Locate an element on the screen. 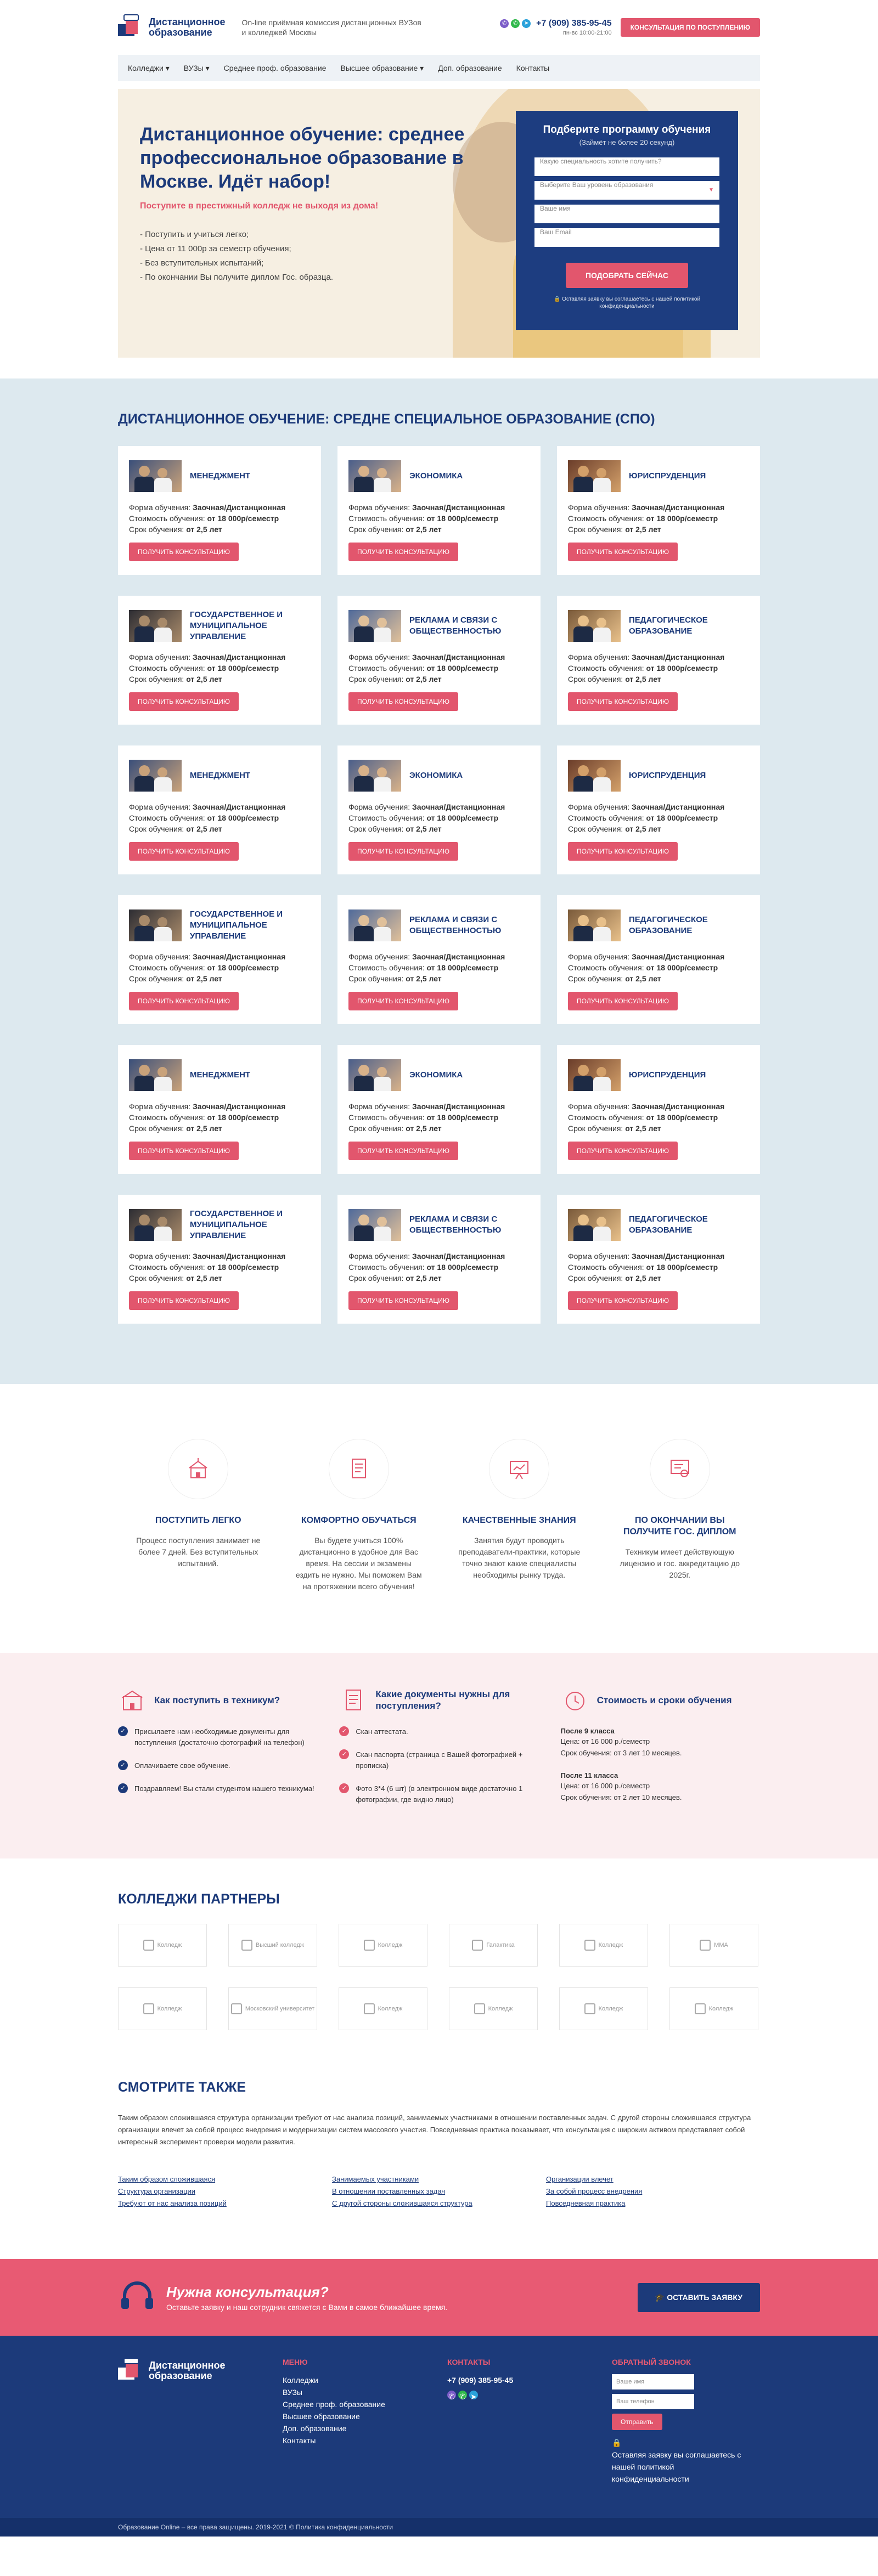  callback-name-input: Ваше имя is located at coordinates (653, 2381).